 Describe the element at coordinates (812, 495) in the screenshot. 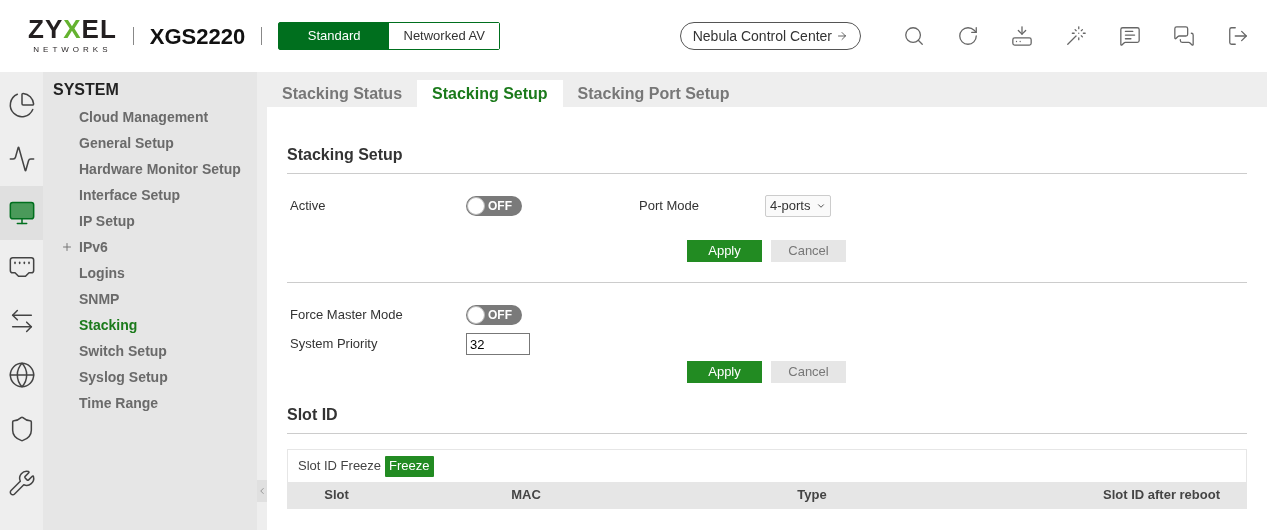

I see `column-header: Type` at that location.